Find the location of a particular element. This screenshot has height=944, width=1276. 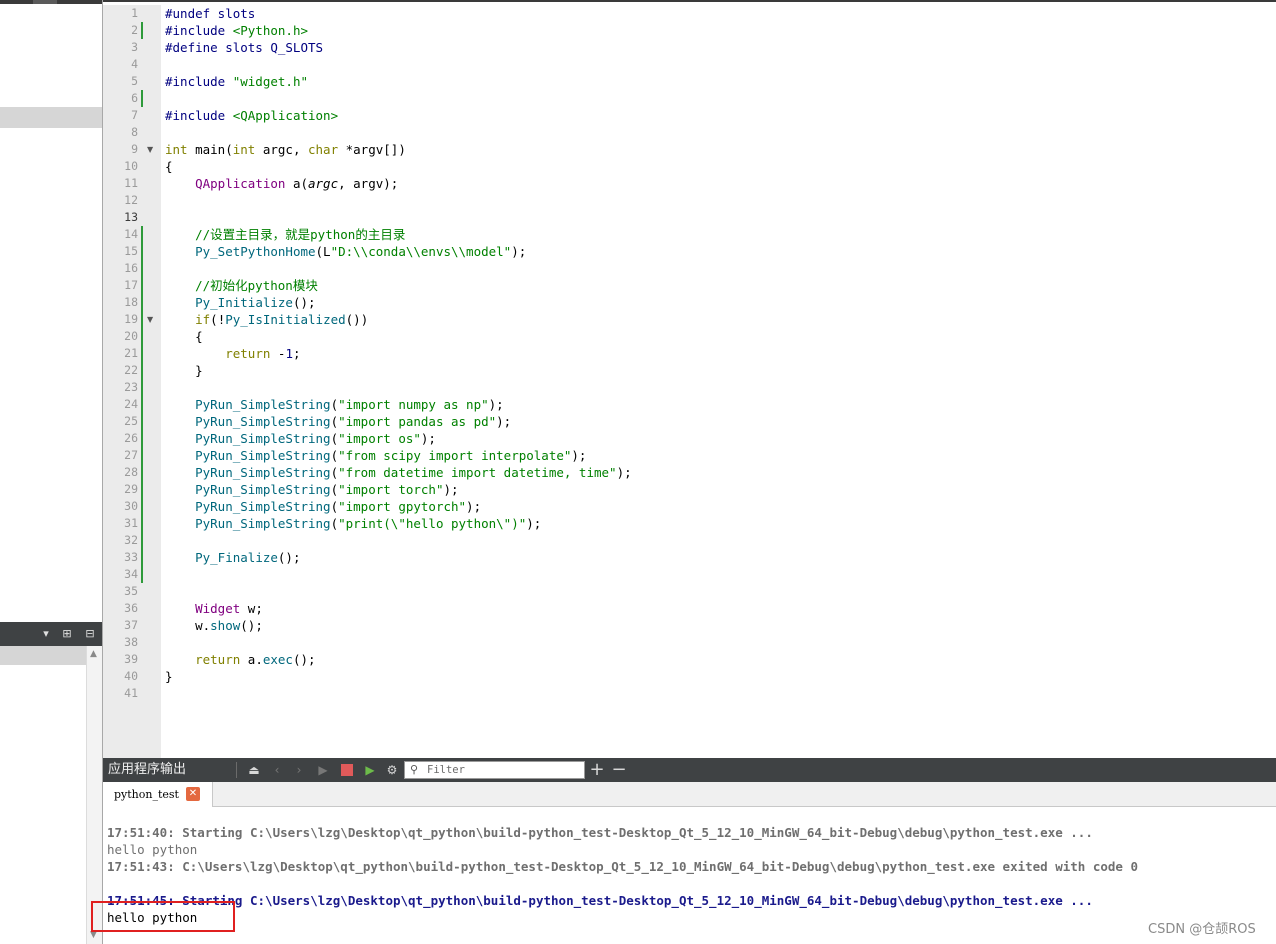

output-line: hello python is located at coordinates (152, 849).